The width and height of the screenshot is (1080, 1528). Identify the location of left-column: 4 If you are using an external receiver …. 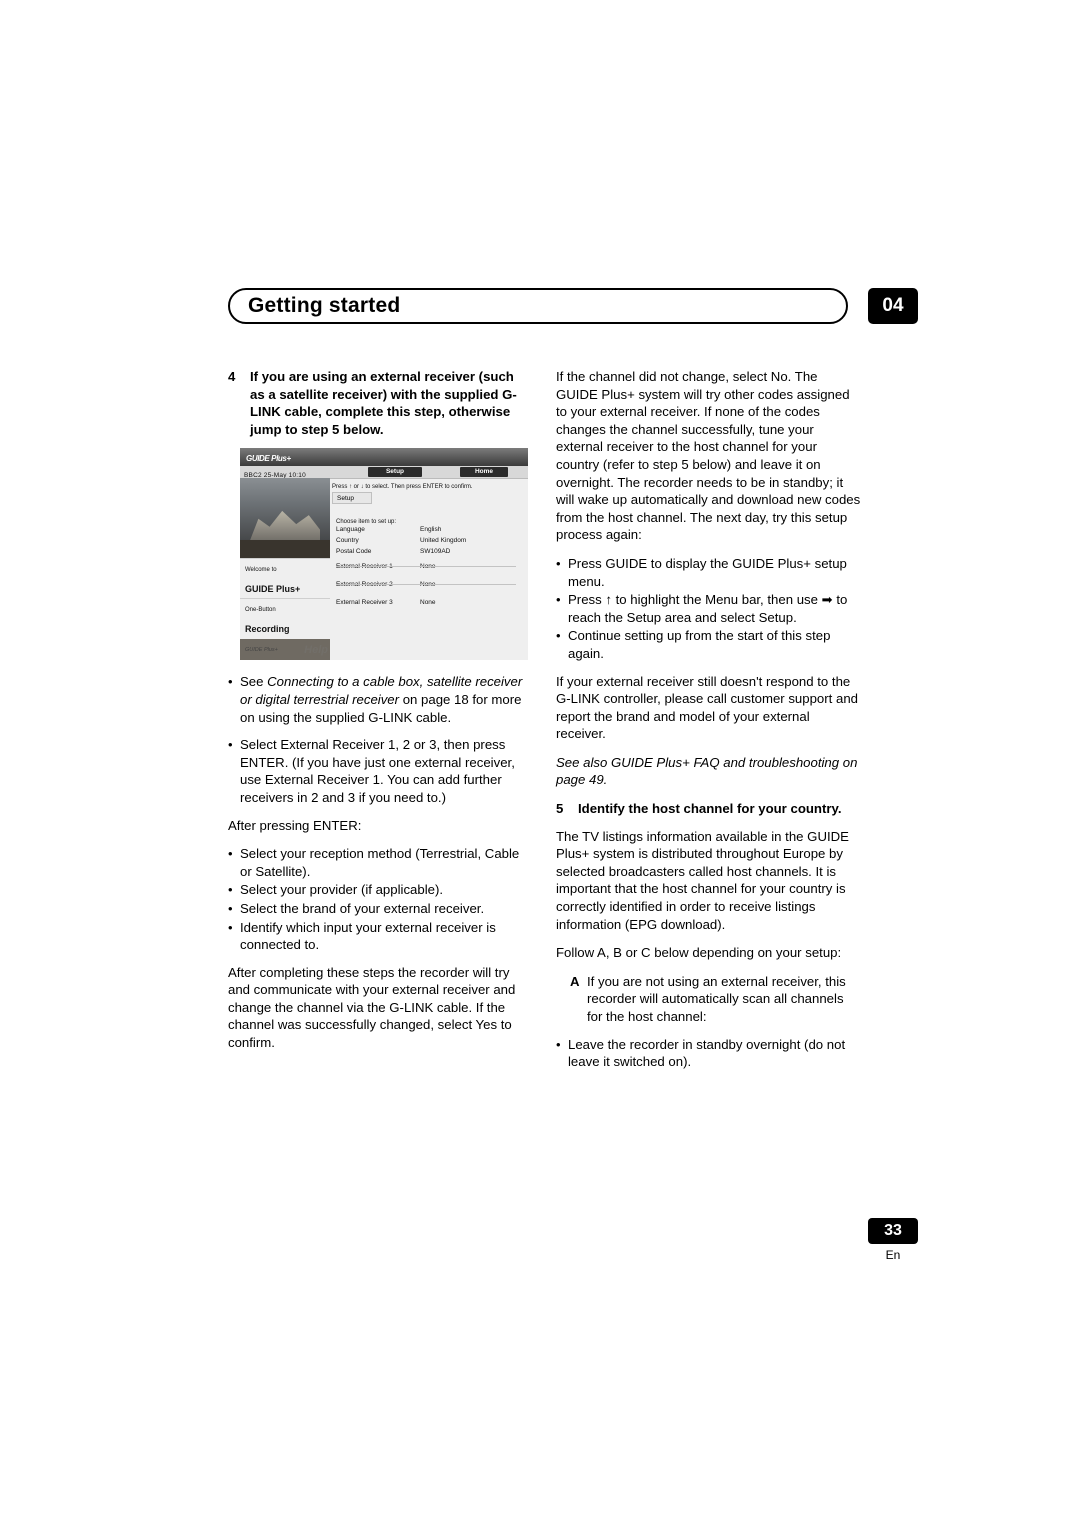
(378, 715).